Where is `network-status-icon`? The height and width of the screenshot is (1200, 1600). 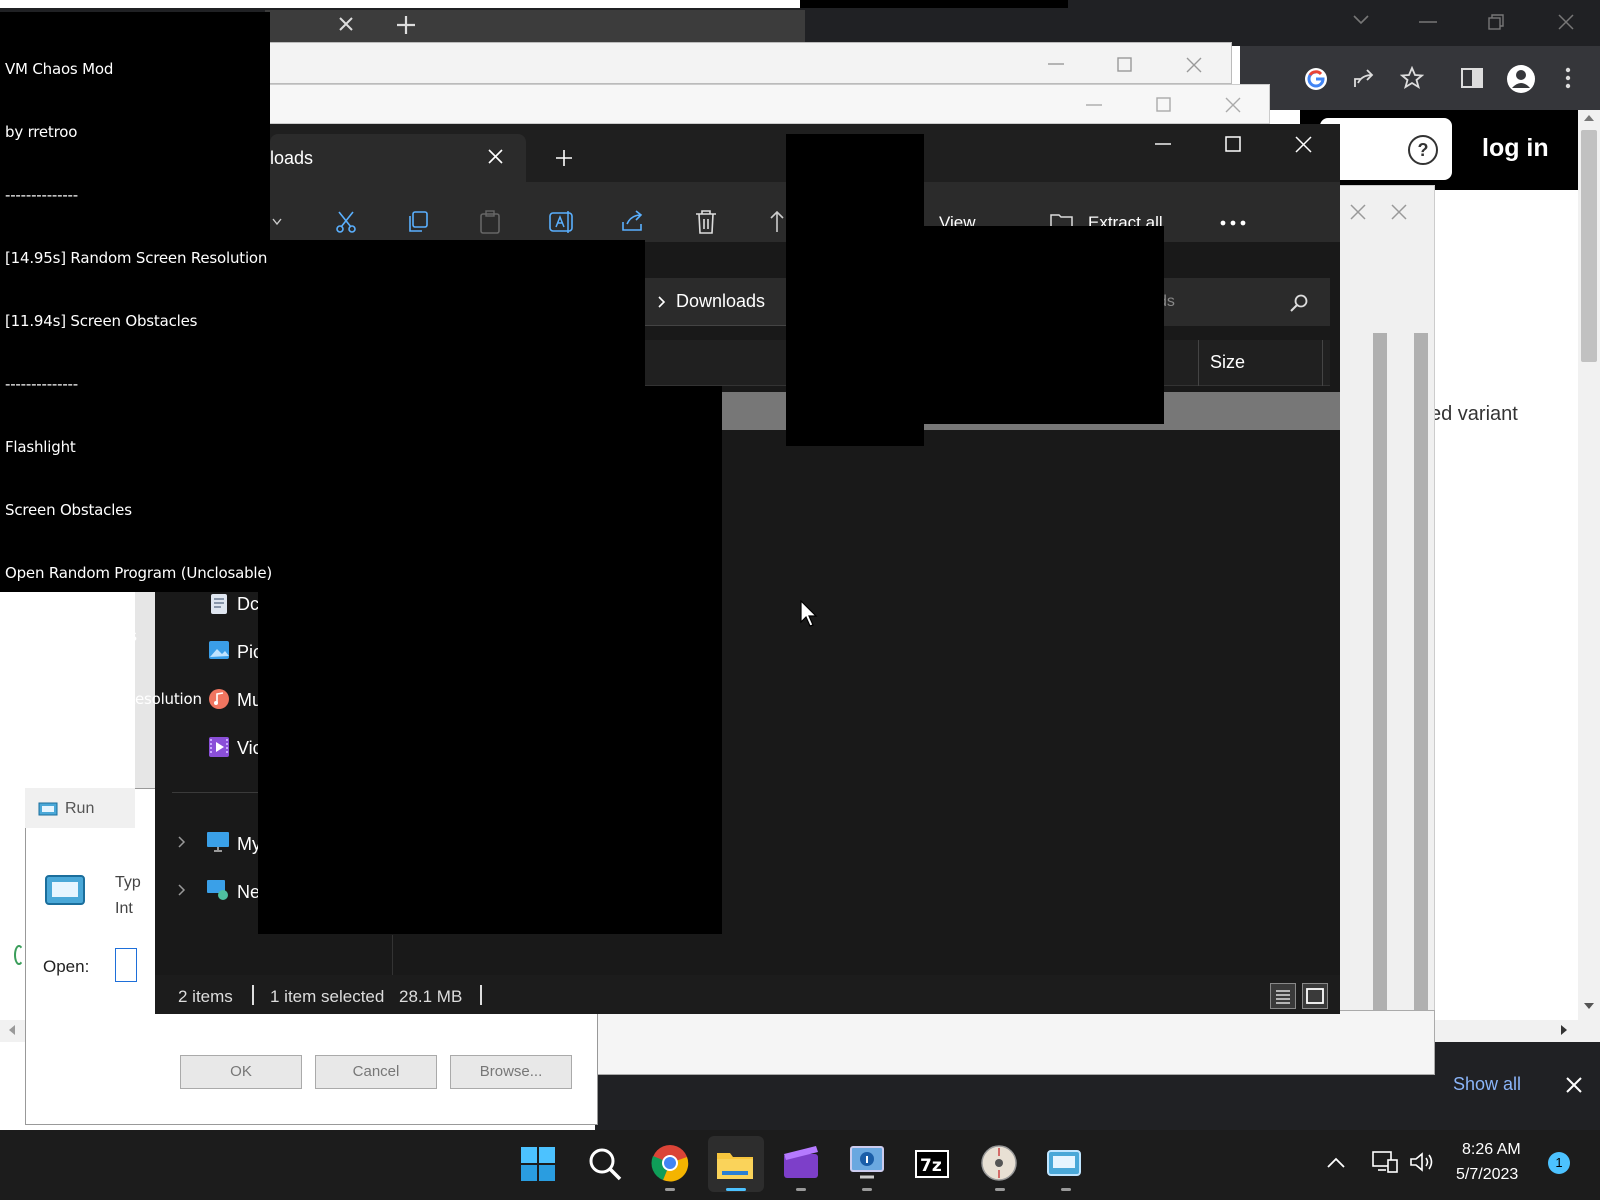
network-status-icon is located at coordinates (1385, 1162).